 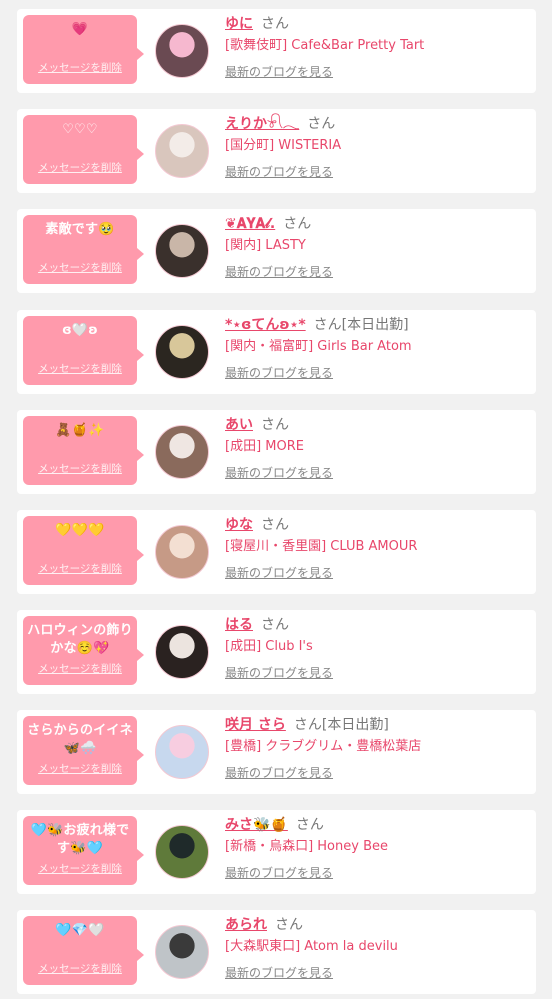 What do you see at coordinates (376, 425) in the screenshot?
I see `name-line: あい さん` at bounding box center [376, 425].